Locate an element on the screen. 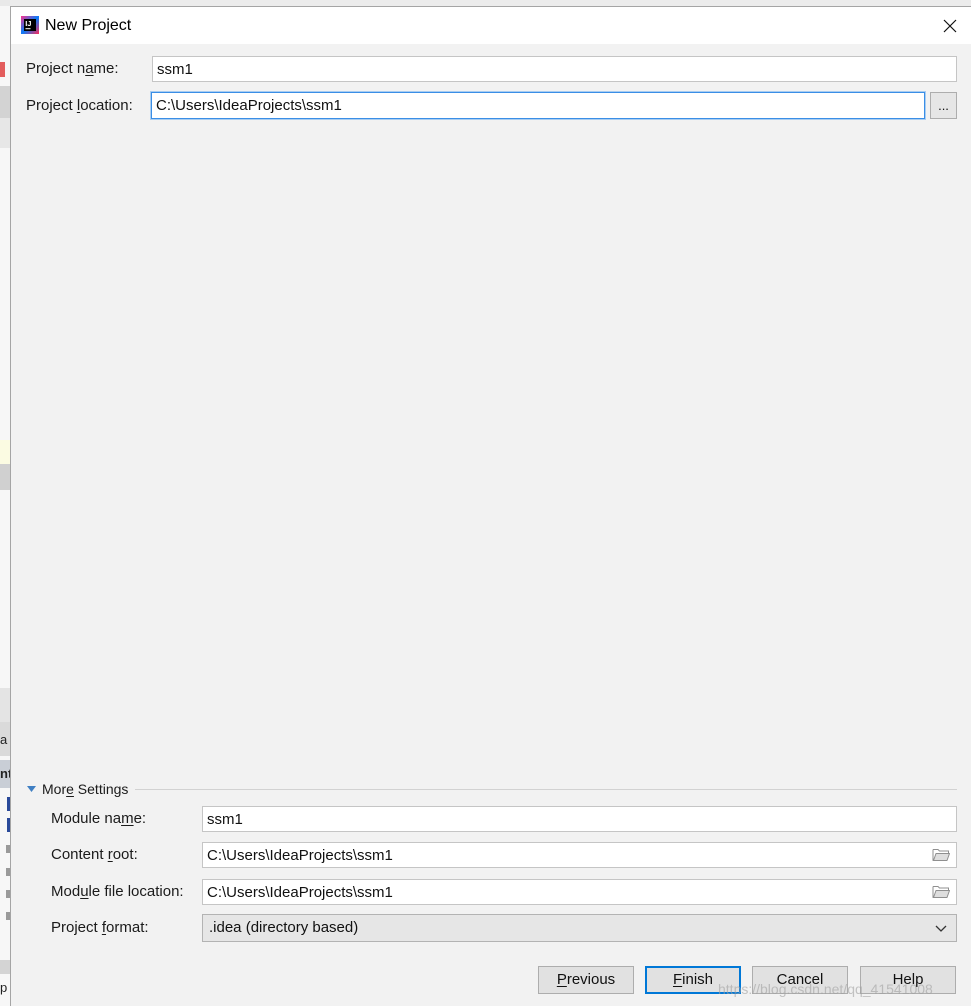 The height and width of the screenshot is (1006, 971). project-location-input is located at coordinates (538, 105).